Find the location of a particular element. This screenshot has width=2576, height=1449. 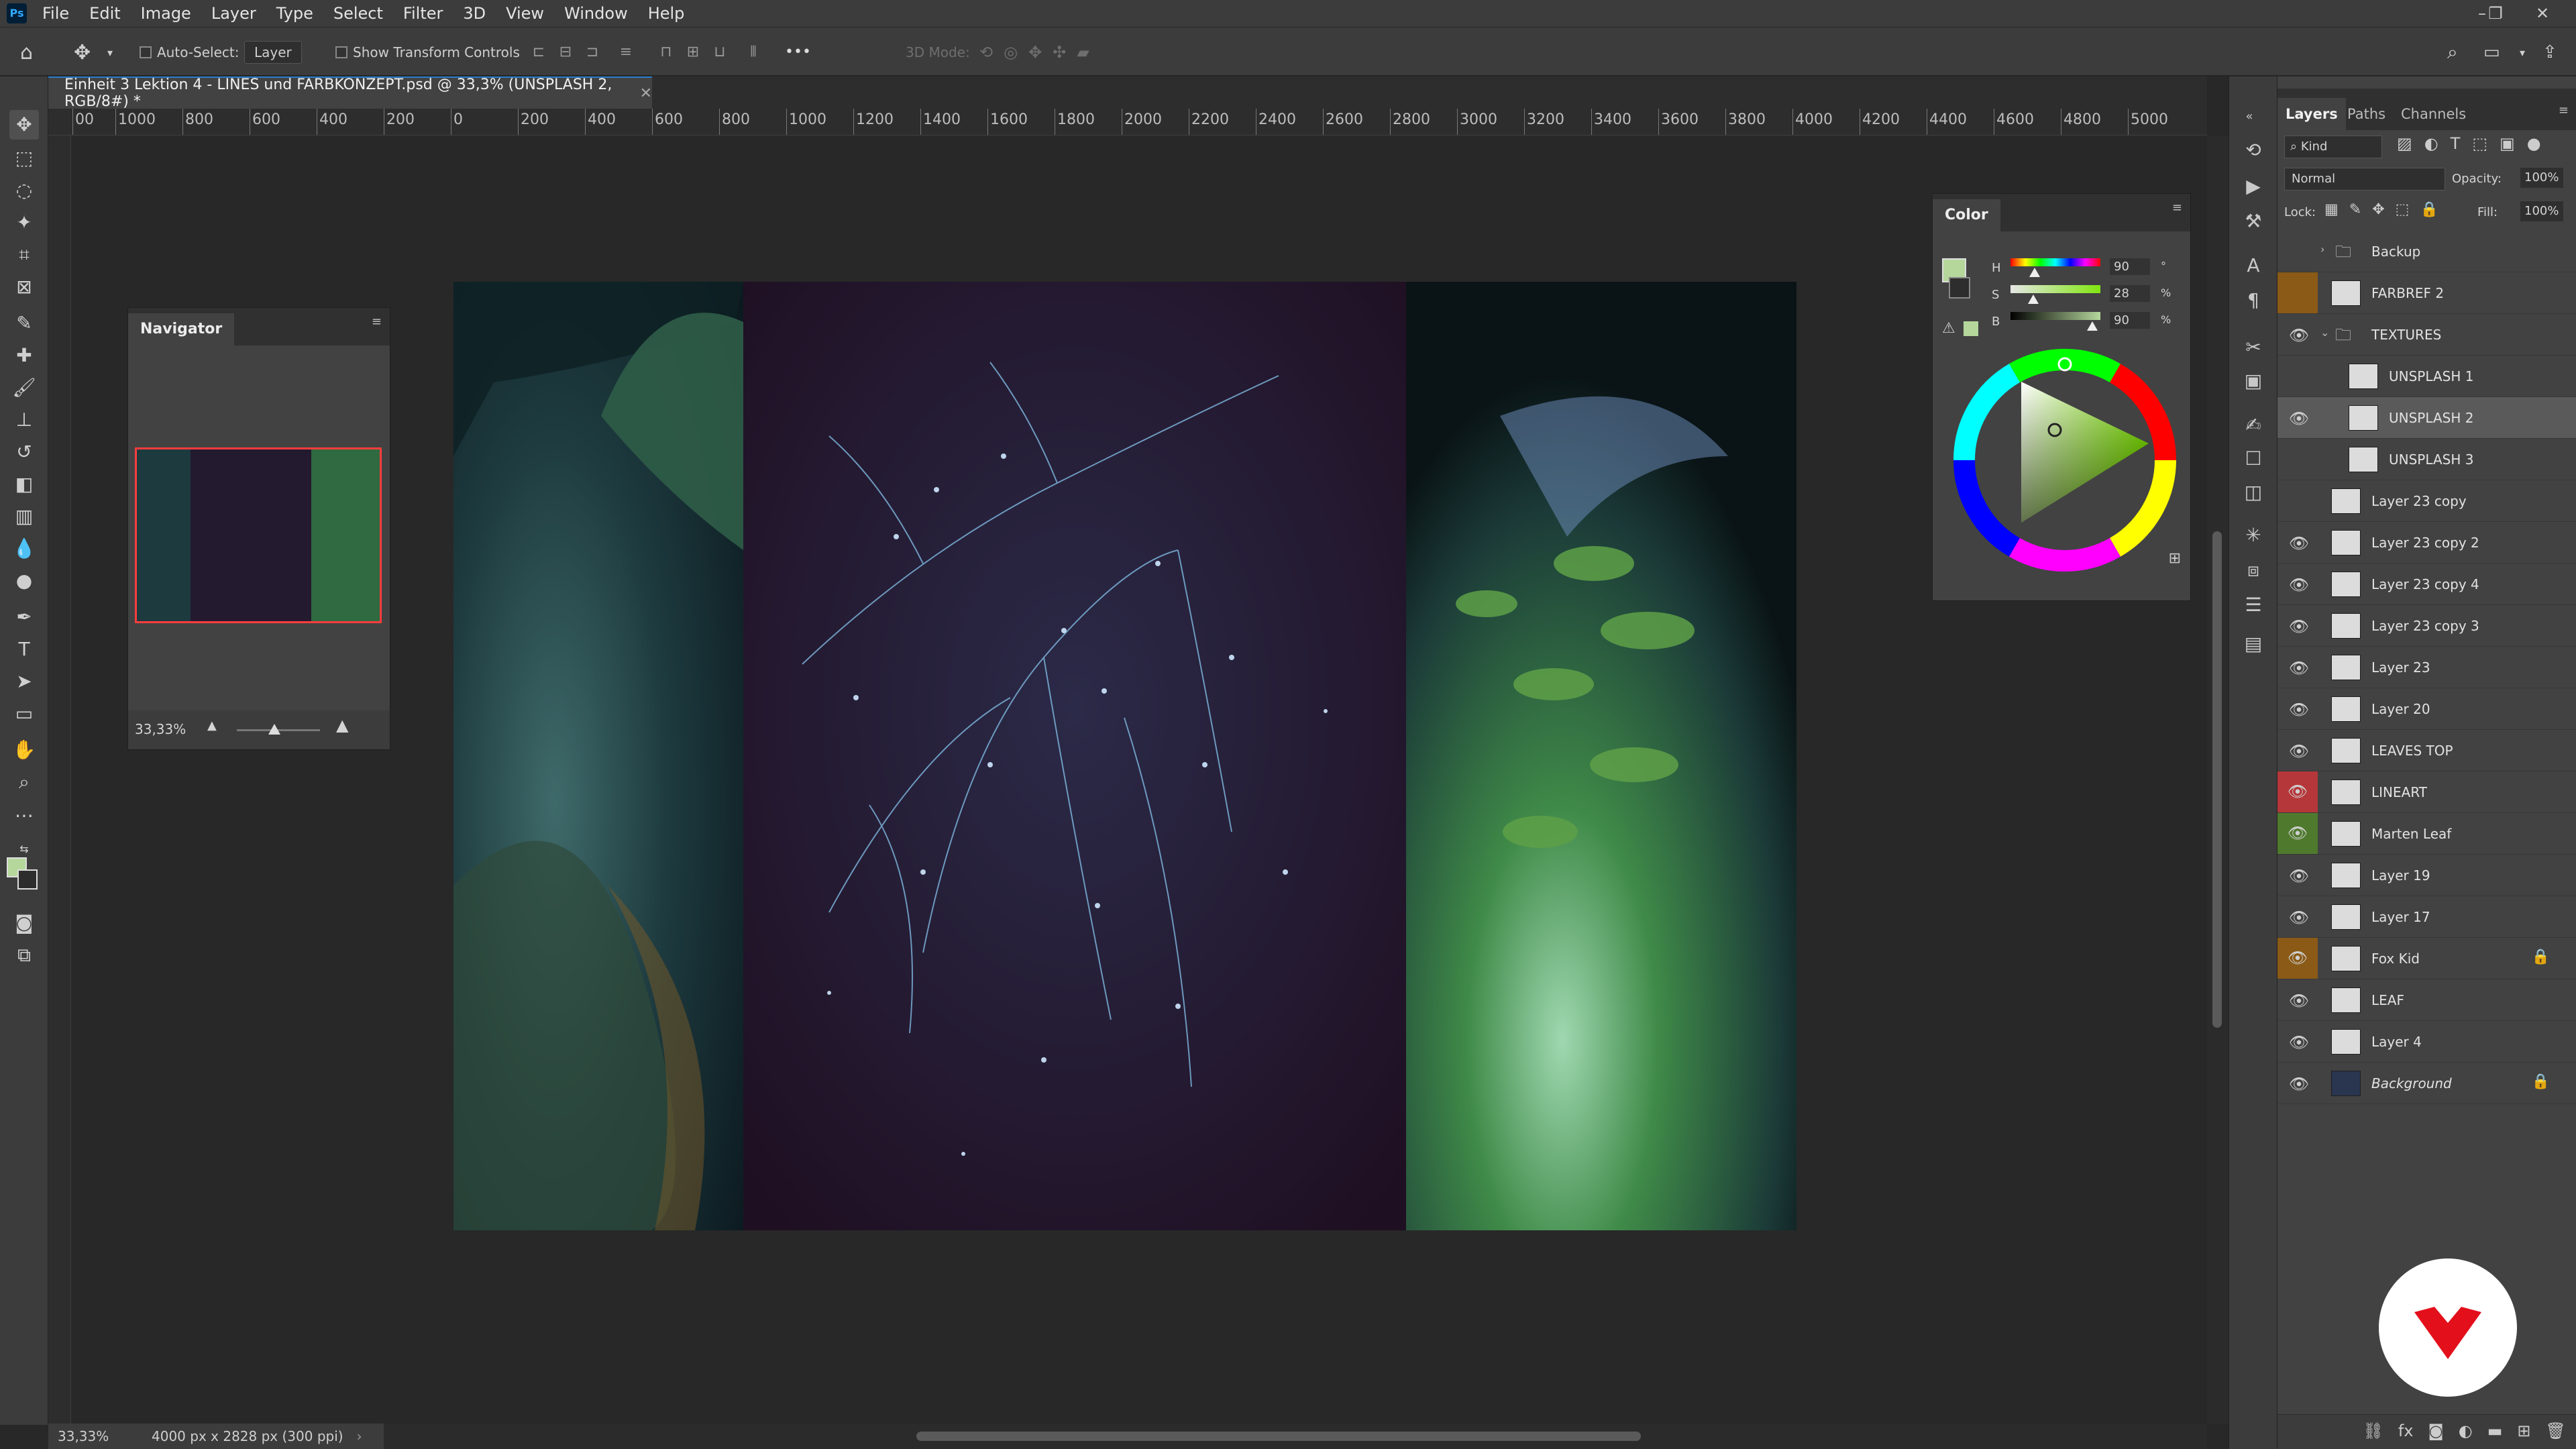

delete-layer-icon: 🗑 is located at coordinates (2556, 1430).